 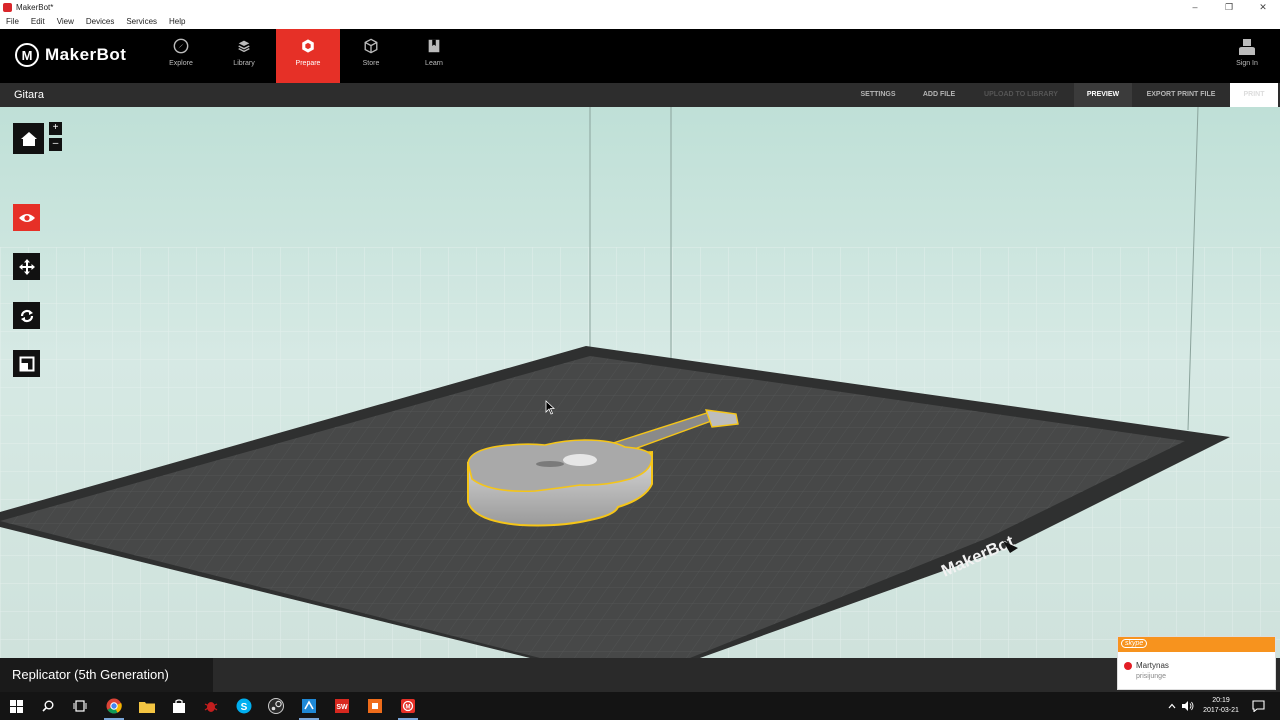 I want to click on tab-explore: Explore, so click(x=181, y=56).